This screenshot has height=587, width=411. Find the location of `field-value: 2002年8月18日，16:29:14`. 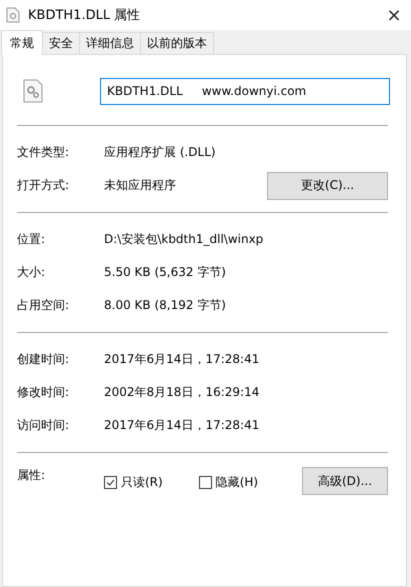

field-value: 2002年8月18日，16:29:14 is located at coordinates (182, 392).